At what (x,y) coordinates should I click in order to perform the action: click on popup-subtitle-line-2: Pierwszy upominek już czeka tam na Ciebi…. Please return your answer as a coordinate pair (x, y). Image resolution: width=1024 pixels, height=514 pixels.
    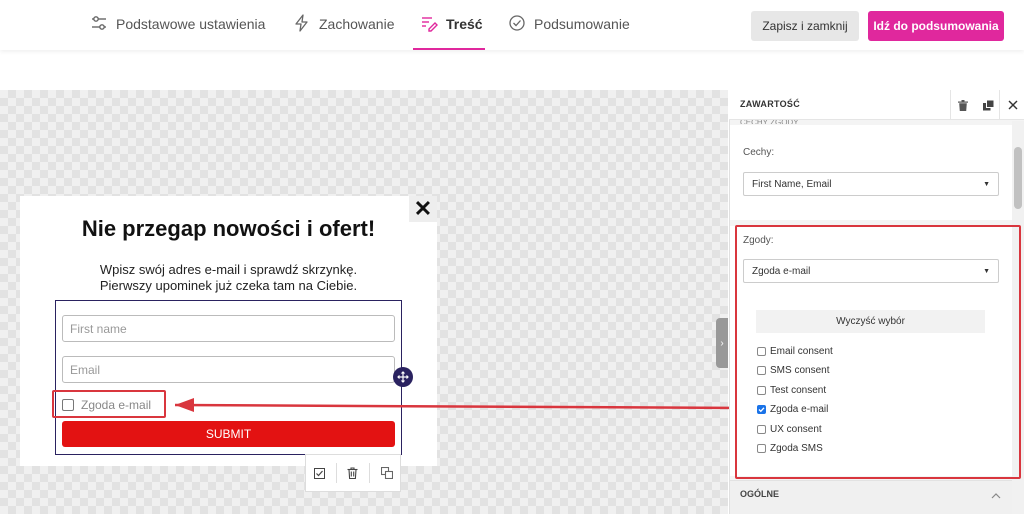
    Looking at the image, I should click on (228, 285).